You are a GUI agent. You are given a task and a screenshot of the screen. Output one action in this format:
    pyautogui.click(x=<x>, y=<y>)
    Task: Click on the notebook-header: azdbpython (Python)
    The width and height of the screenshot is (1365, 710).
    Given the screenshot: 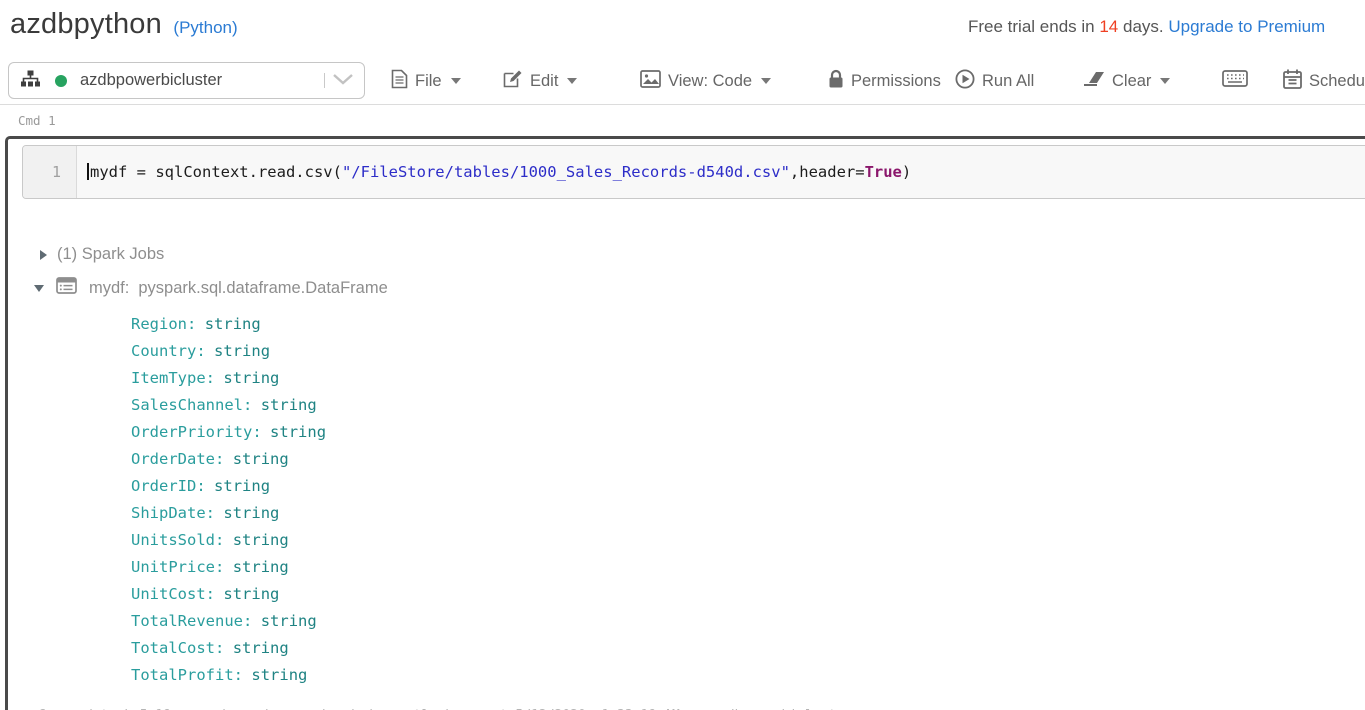 What is the action you would take?
    pyautogui.click(x=124, y=24)
    